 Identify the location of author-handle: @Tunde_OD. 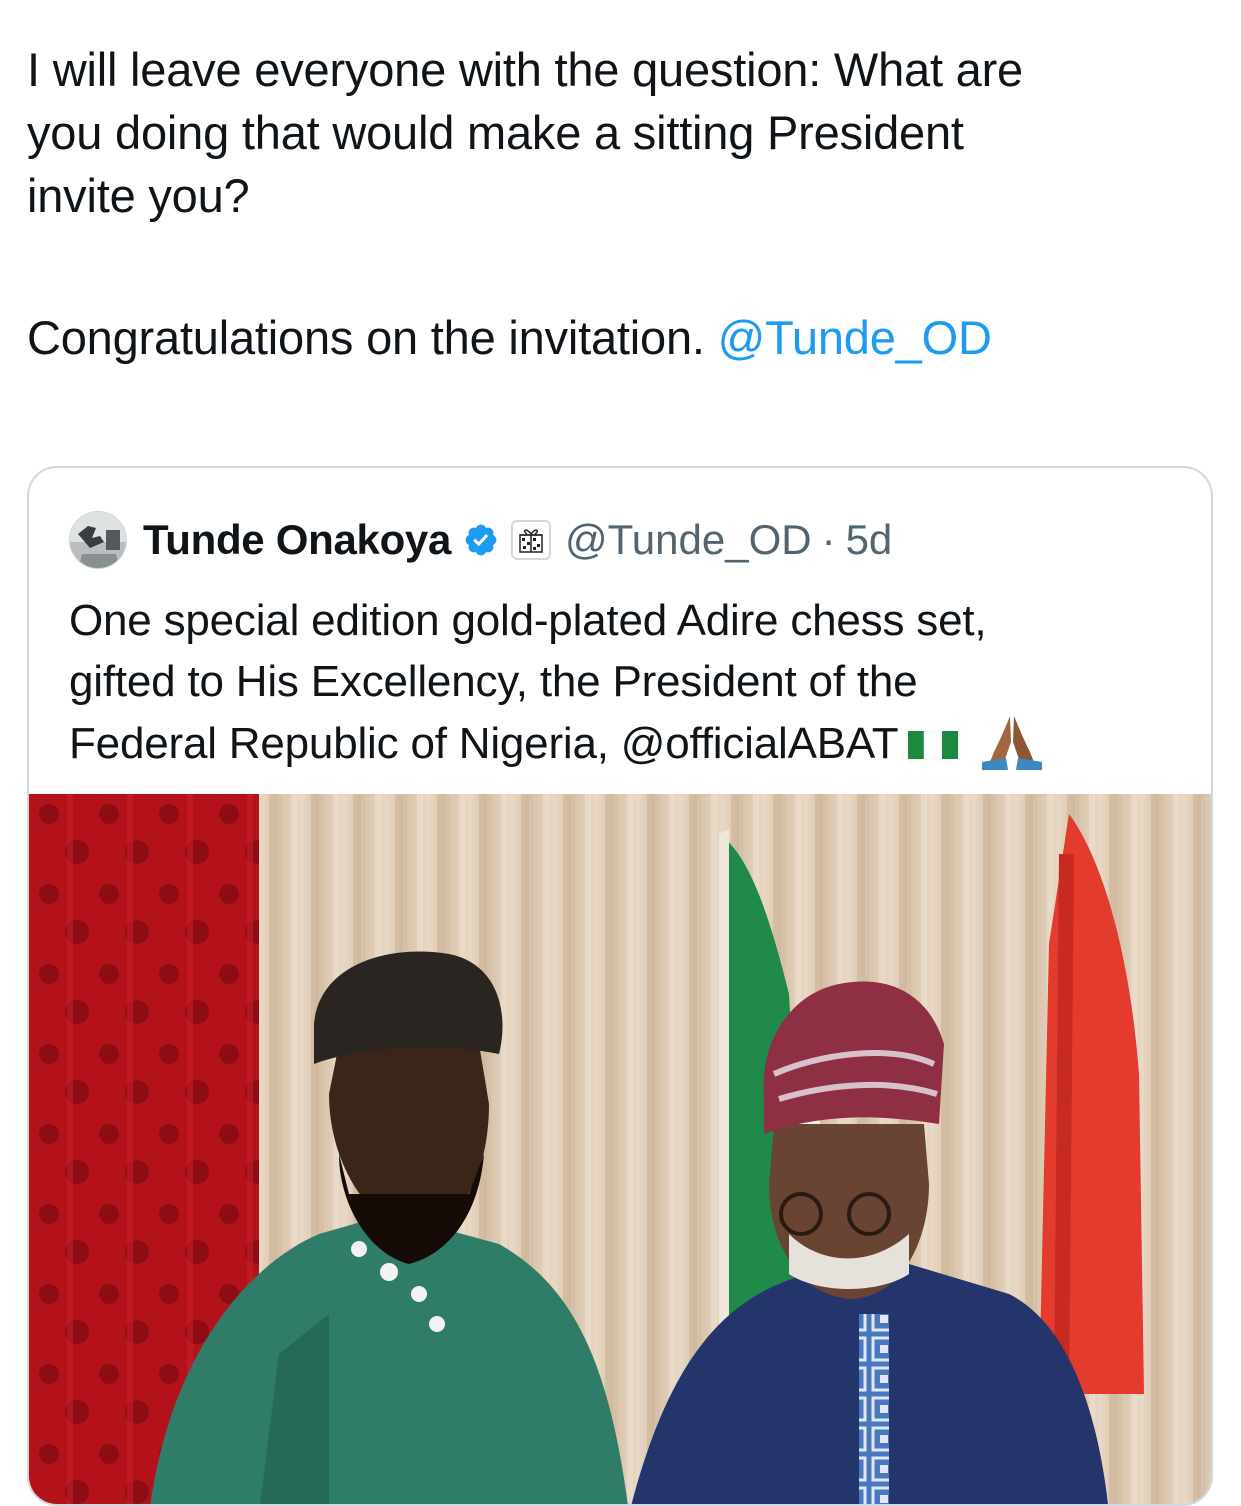
(688, 540).